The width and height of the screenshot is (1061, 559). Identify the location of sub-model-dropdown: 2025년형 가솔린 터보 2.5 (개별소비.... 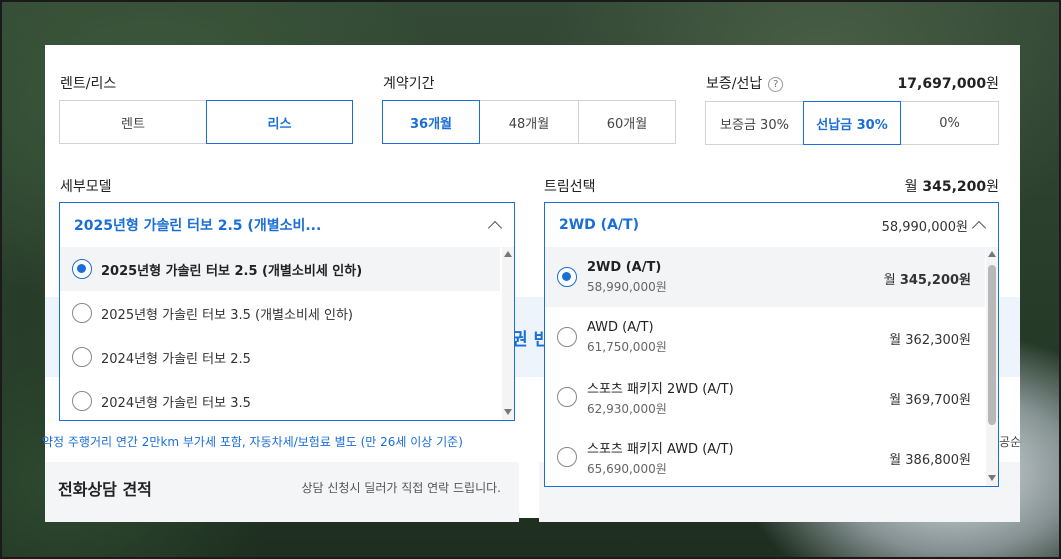
(287, 225).